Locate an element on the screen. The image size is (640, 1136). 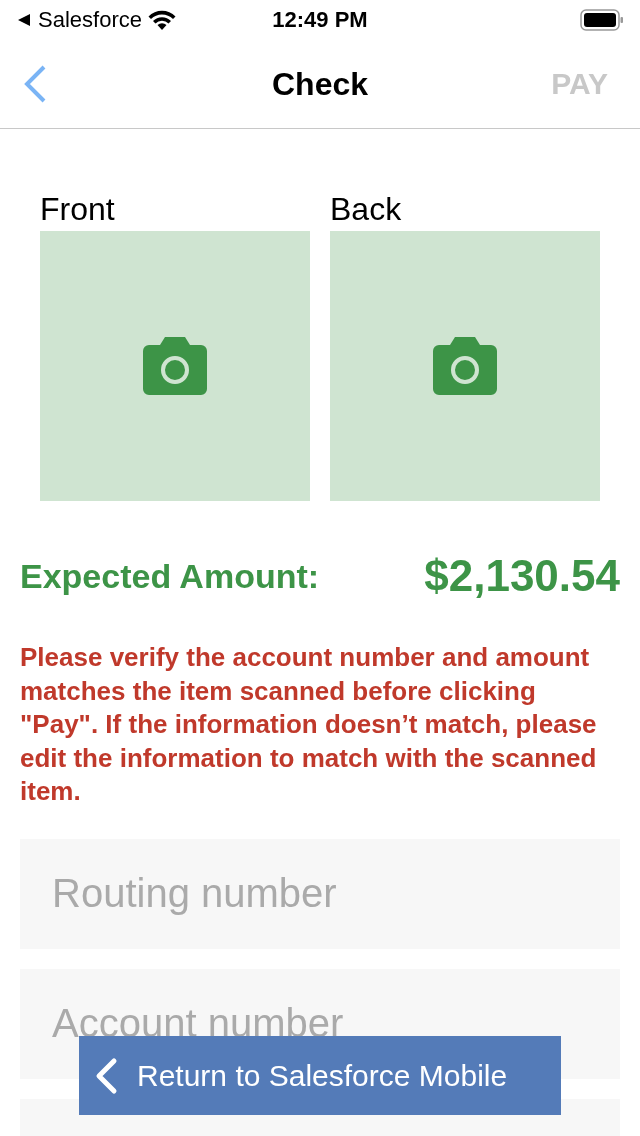
input-field: Routing number is located at coordinates (320, 893).